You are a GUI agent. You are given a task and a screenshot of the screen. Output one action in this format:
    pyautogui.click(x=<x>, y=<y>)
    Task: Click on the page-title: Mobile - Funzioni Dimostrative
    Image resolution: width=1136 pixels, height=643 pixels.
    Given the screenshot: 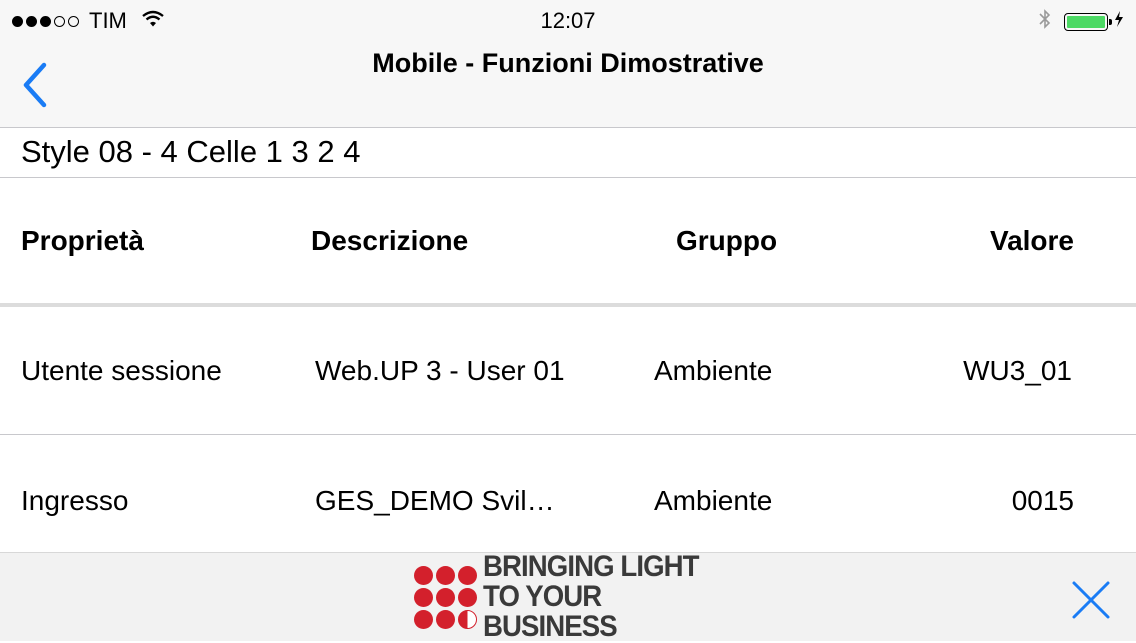 What is the action you would take?
    pyautogui.click(x=568, y=63)
    